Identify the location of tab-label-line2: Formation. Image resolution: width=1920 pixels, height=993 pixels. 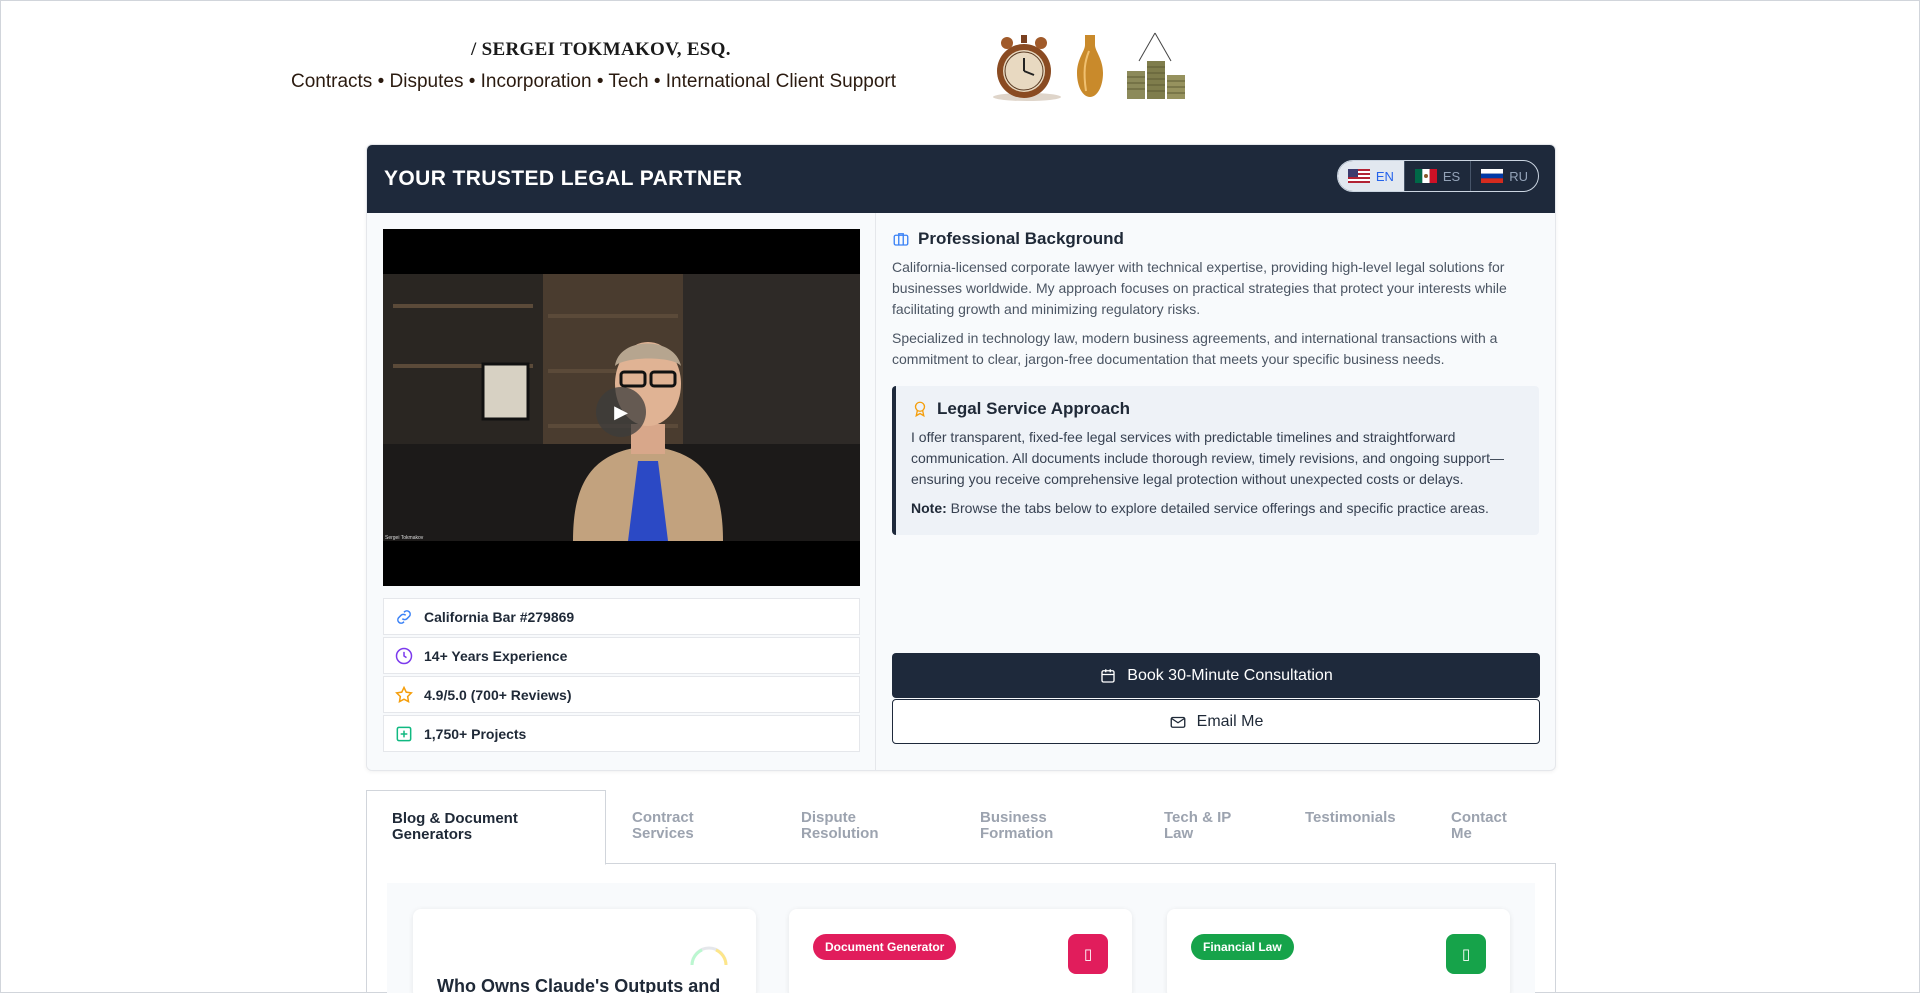
(1017, 833).